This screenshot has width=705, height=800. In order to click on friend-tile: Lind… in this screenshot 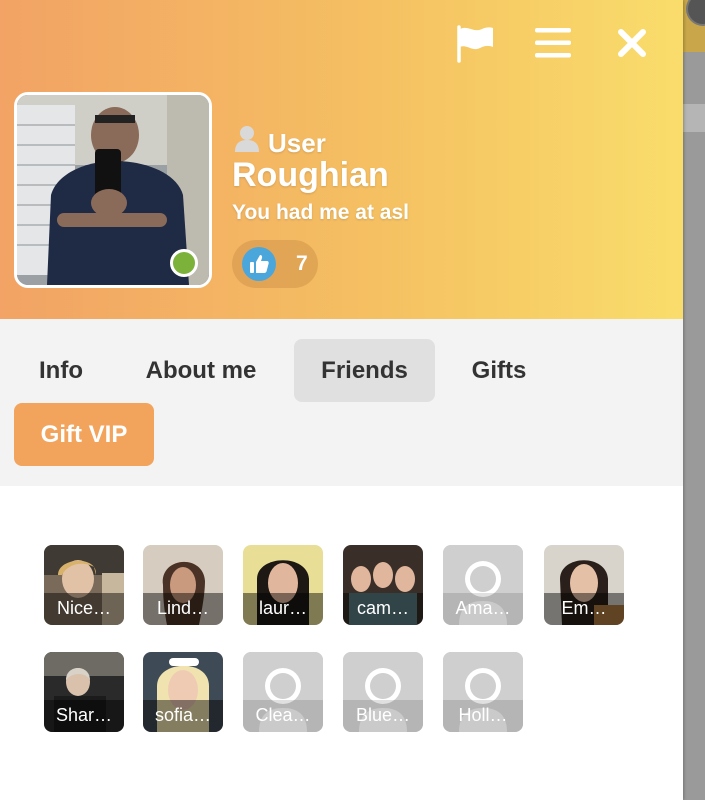, I will do `click(183, 585)`.